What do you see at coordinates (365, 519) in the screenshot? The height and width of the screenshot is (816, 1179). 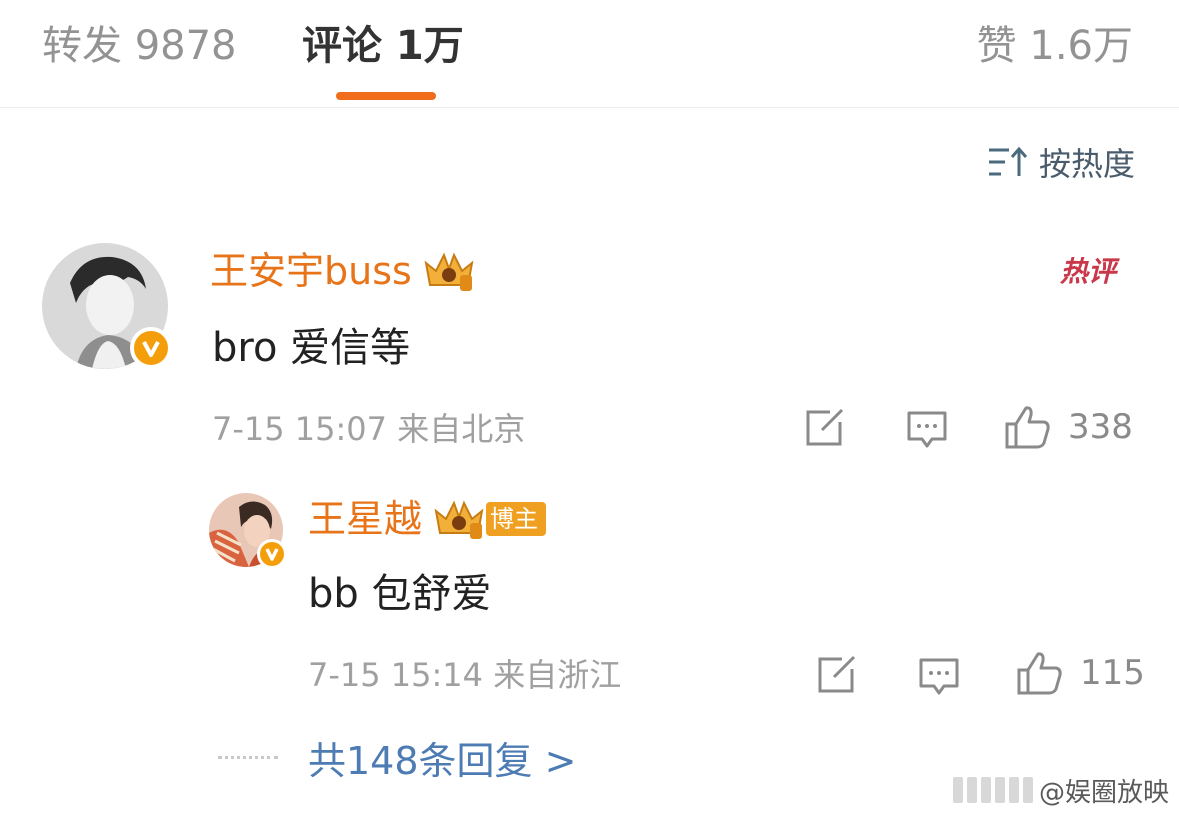 I see `reply-author-name: 王星越` at bounding box center [365, 519].